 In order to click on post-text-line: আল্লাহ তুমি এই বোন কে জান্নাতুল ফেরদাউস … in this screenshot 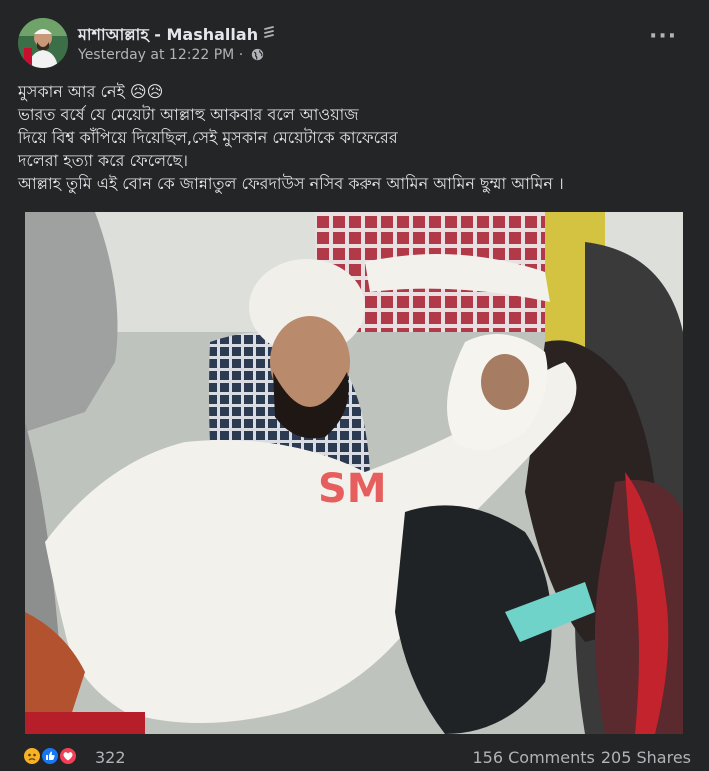, I will do `click(291, 183)`.